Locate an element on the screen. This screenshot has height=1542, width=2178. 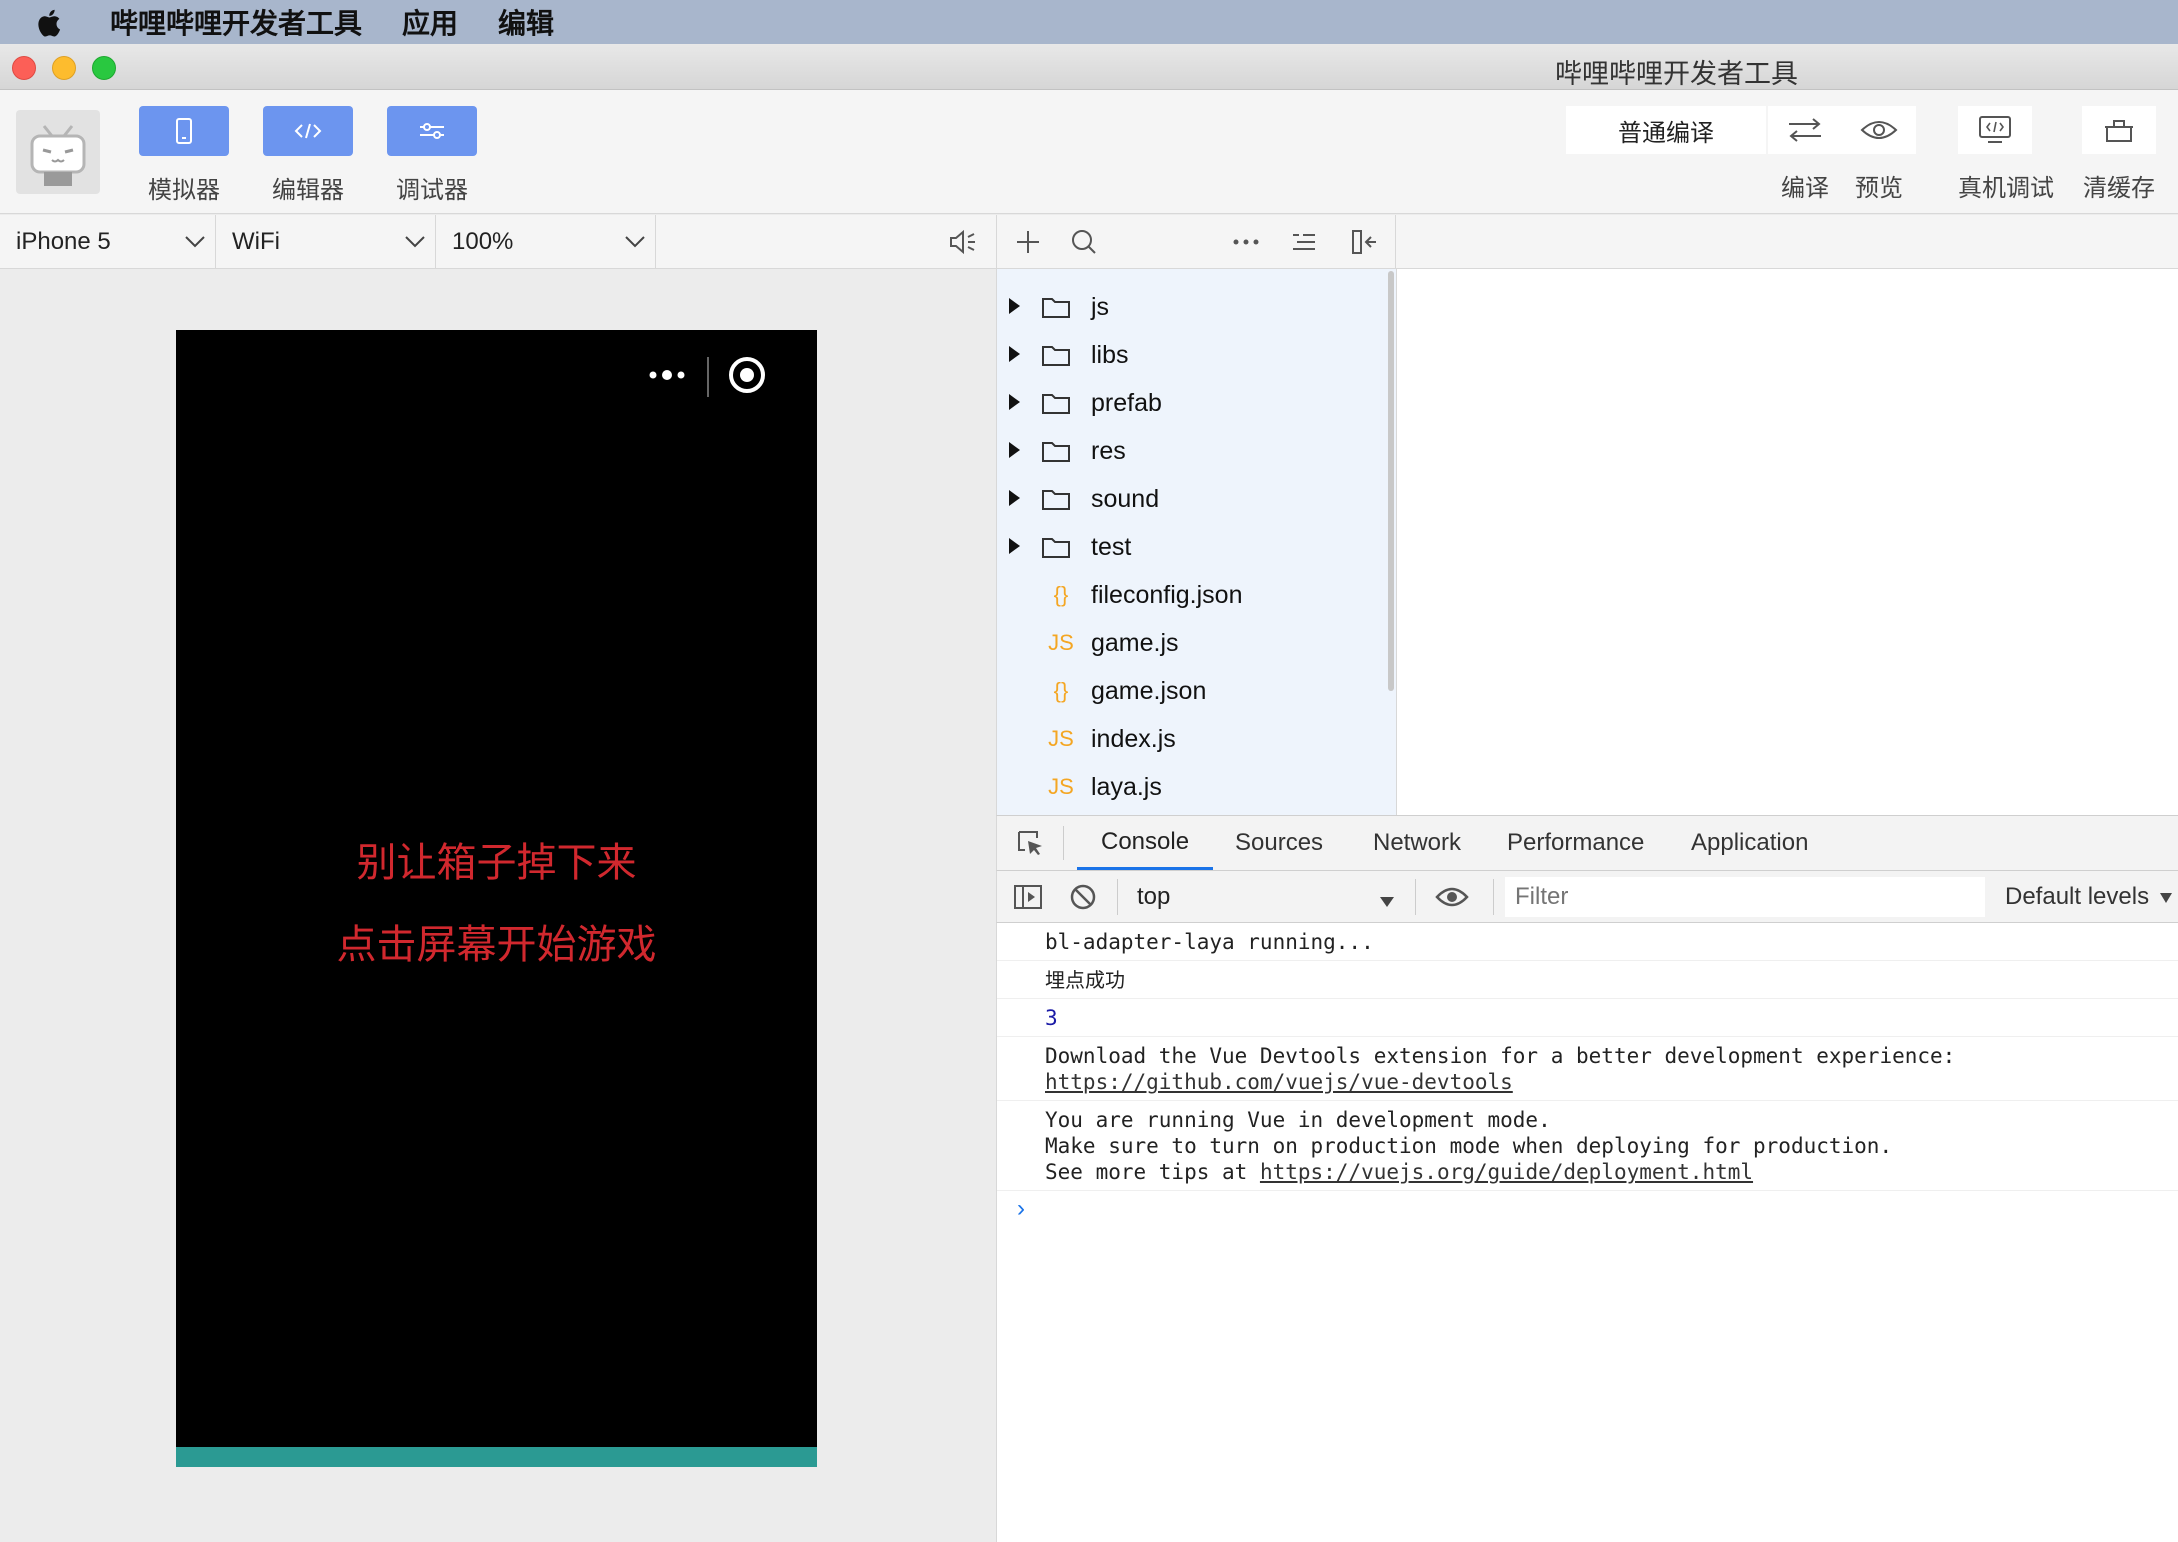
preview-tool: 预览 is located at coordinates (1879, 154).